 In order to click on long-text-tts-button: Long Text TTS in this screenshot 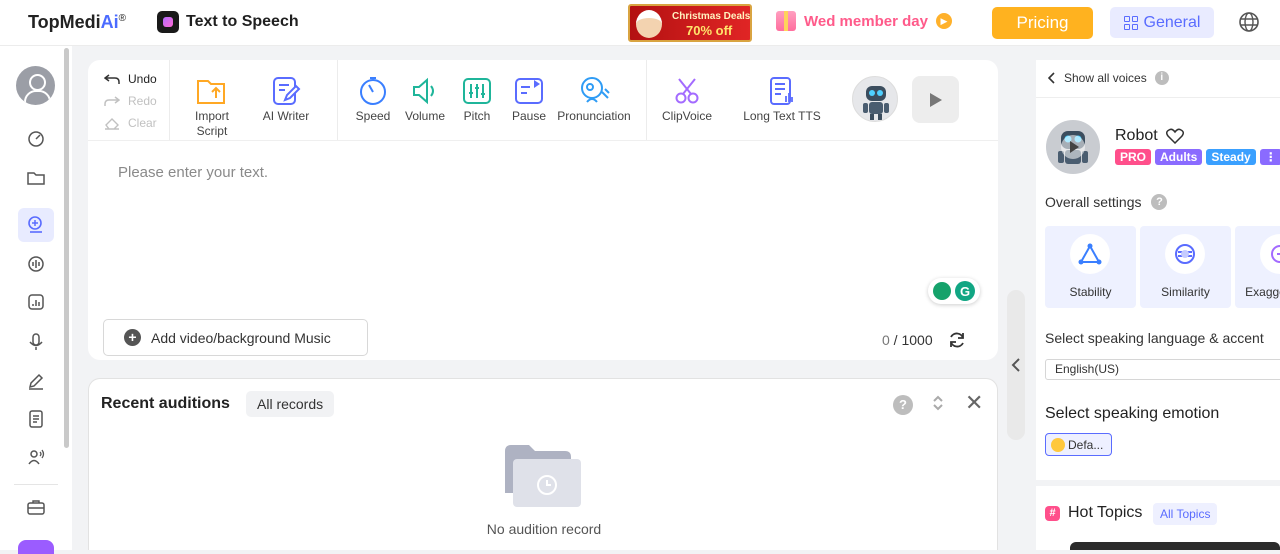, I will do `click(782, 100)`.